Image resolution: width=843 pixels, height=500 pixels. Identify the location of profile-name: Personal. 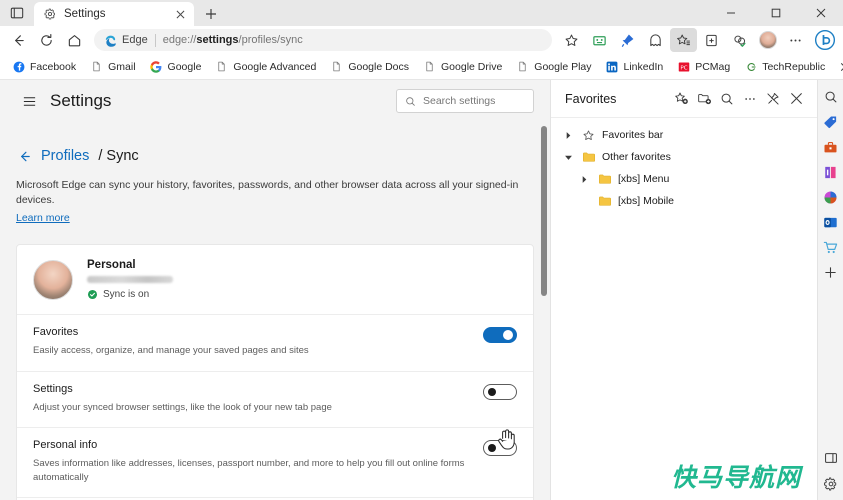
(111, 265).